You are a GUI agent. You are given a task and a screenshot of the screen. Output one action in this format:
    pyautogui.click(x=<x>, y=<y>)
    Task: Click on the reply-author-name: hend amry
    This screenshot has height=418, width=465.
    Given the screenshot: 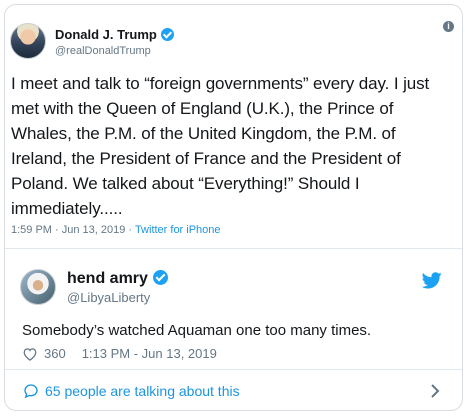 What is the action you would take?
    pyautogui.click(x=117, y=279)
    